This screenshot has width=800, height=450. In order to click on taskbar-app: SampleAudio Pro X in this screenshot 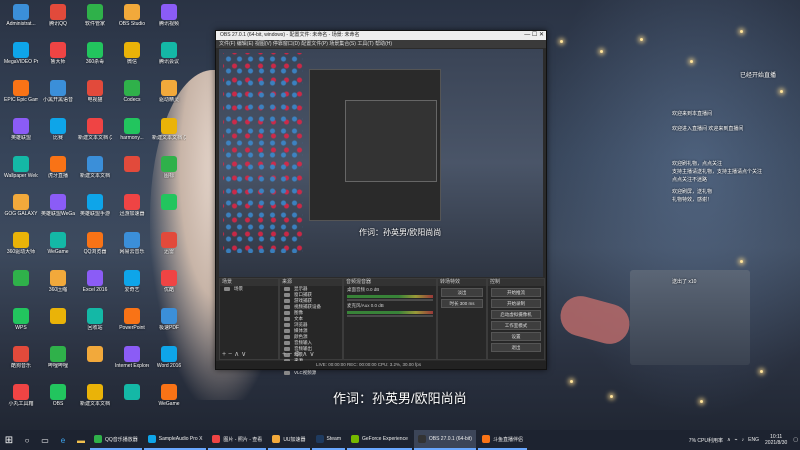, I will do `click(175, 440)`.